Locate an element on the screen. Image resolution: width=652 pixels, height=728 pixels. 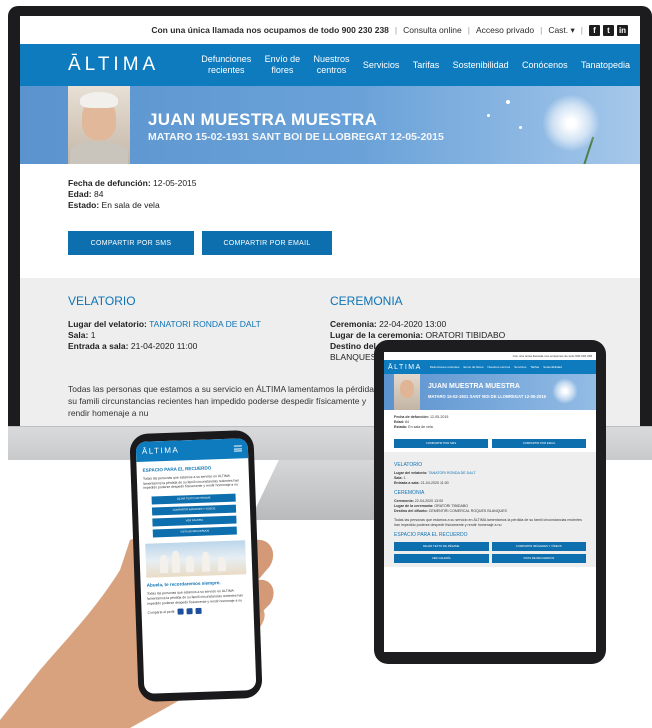
tablet-share-sms-button: COMPARTIR POR SMS is located at coordinates (441, 443).